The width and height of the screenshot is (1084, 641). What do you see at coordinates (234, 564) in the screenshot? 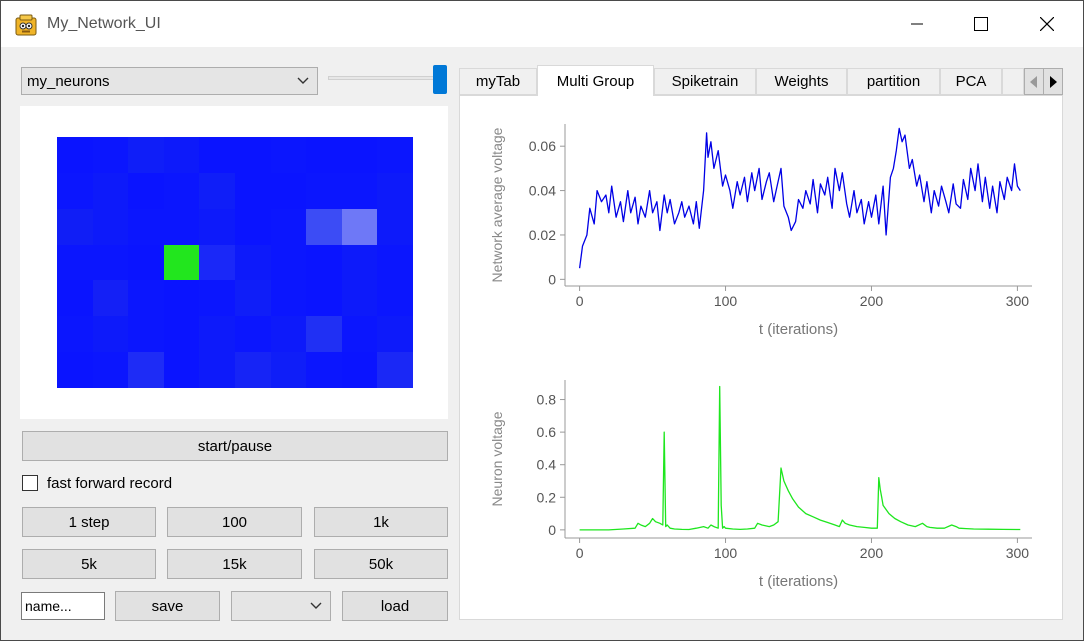
I see `step-15k-button: 15k` at bounding box center [234, 564].